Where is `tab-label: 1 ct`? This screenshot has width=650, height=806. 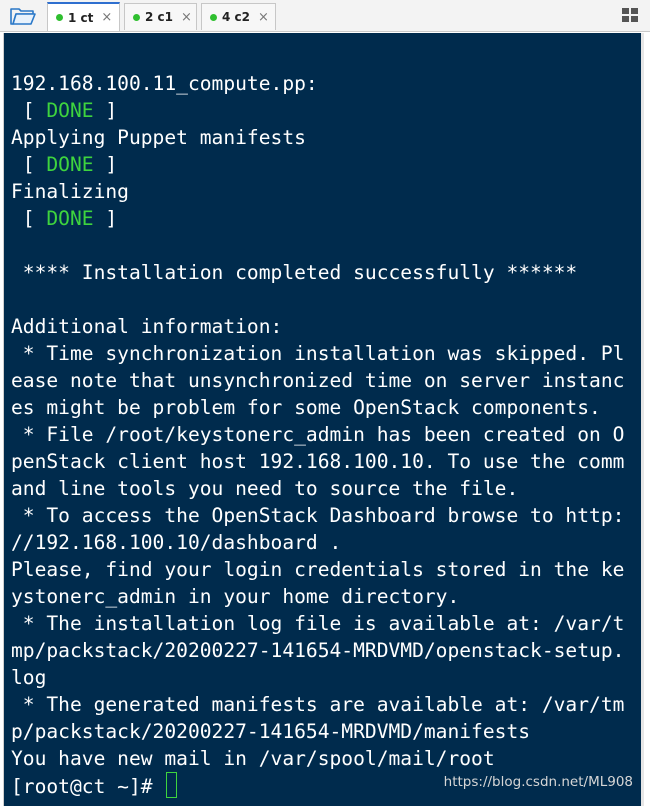
tab-label: 1 ct is located at coordinates (81, 17).